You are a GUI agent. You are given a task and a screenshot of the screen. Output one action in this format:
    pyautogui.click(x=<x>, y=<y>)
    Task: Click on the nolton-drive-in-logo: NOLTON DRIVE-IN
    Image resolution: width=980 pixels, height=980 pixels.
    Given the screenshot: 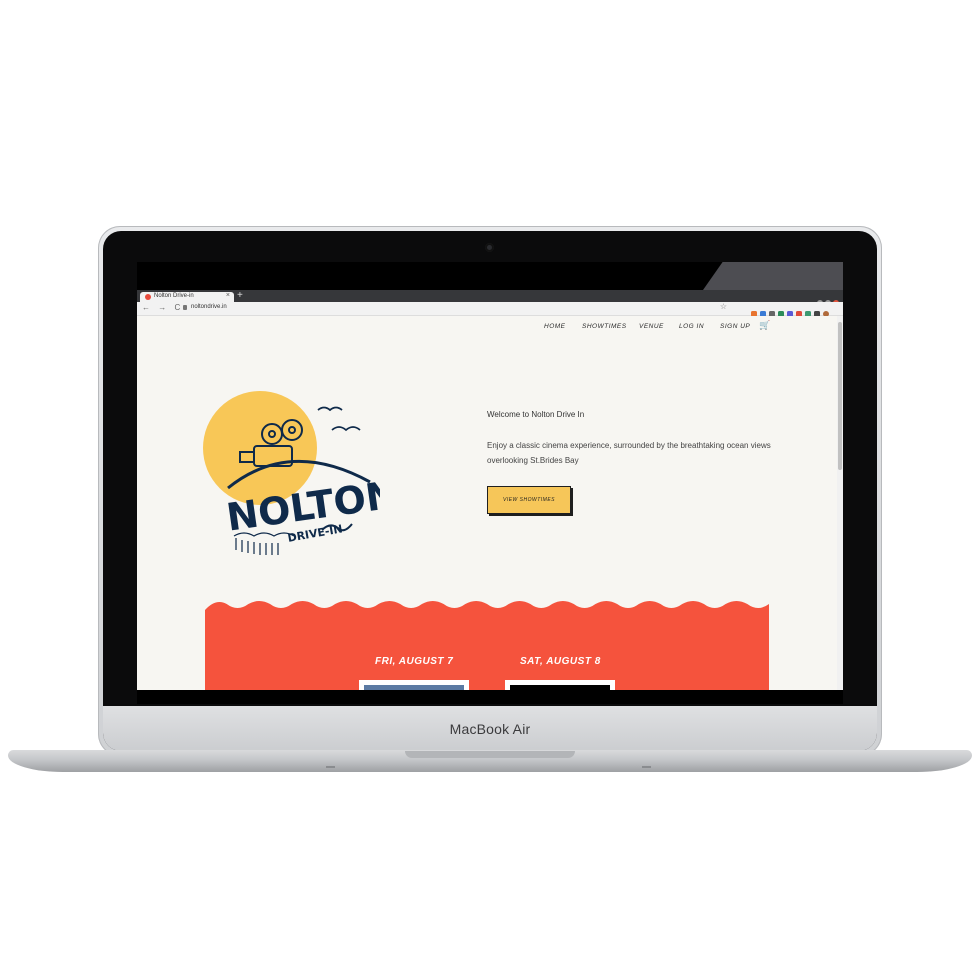 What is the action you would take?
    pyautogui.click(x=290, y=468)
    